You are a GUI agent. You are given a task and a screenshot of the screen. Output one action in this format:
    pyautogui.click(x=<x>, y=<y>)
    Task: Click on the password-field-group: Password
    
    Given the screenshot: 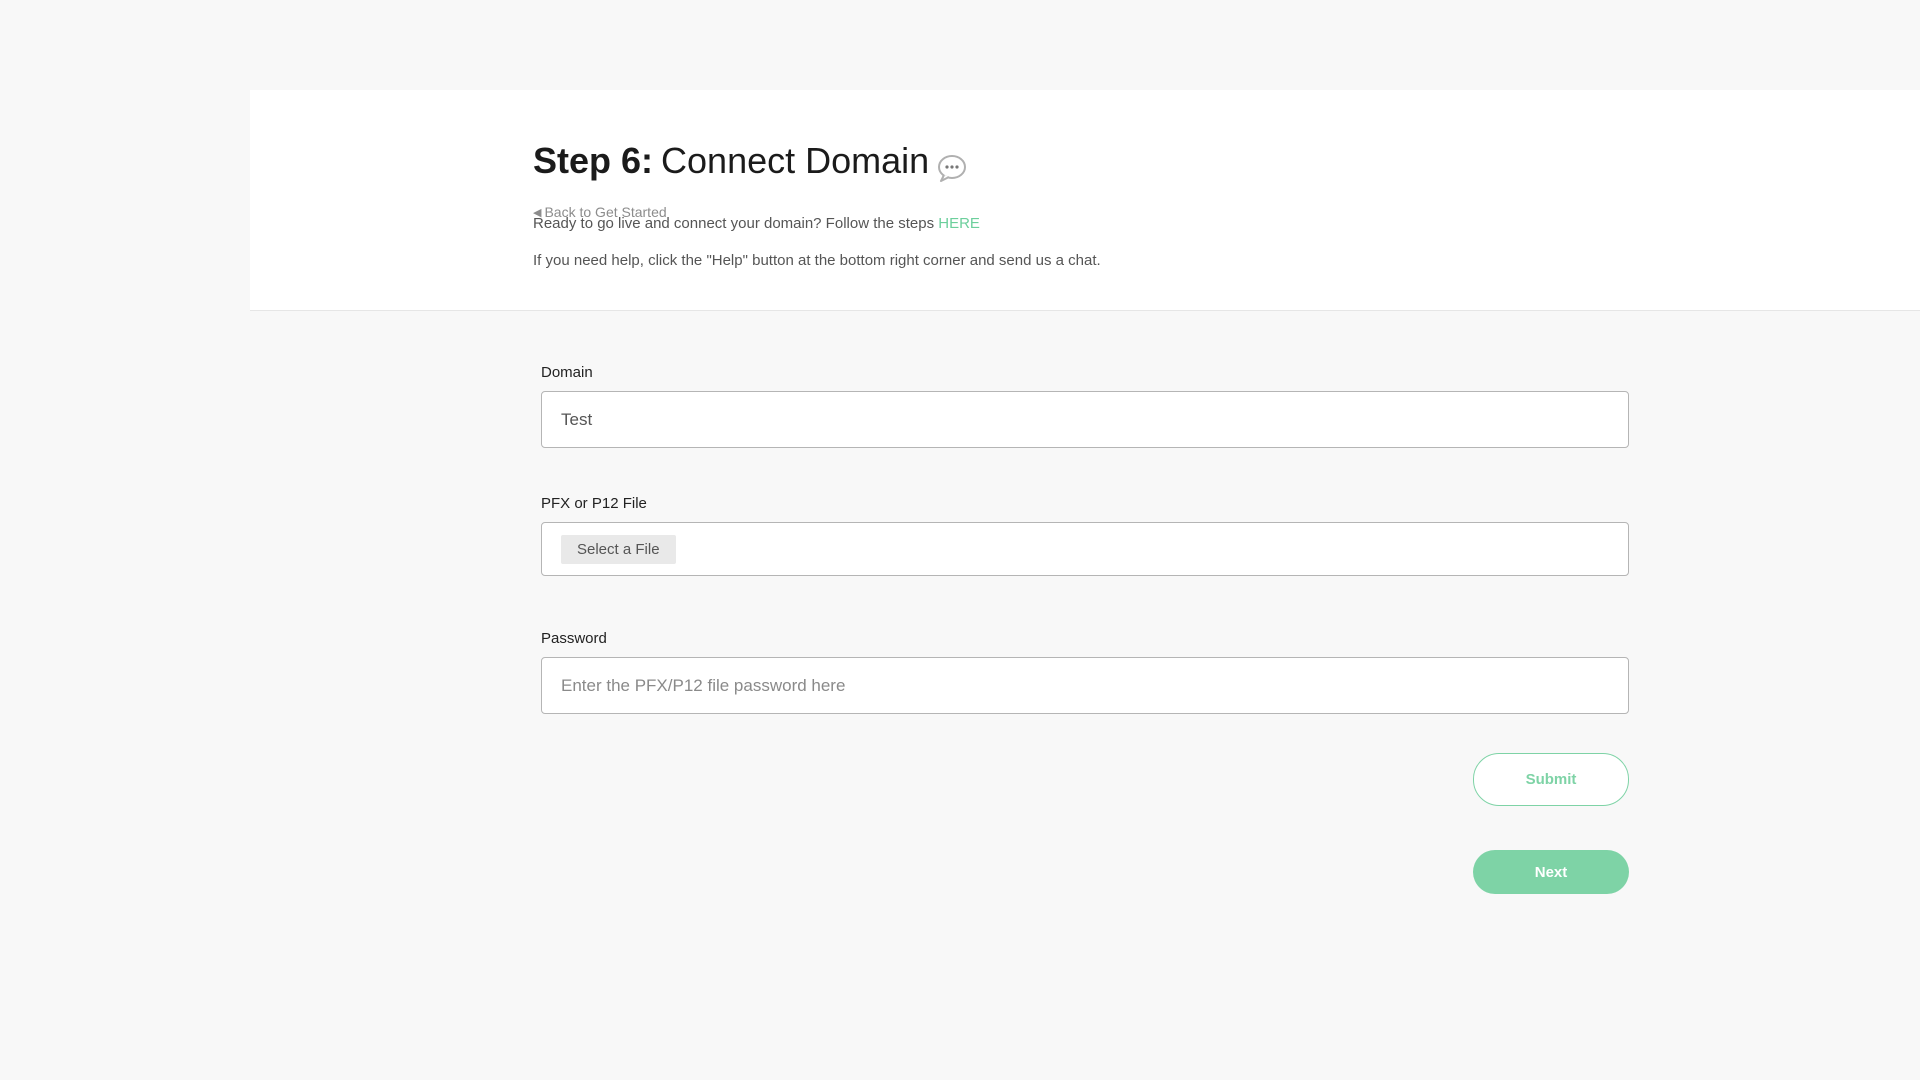 What is the action you would take?
    pyautogui.click(x=1085, y=672)
    